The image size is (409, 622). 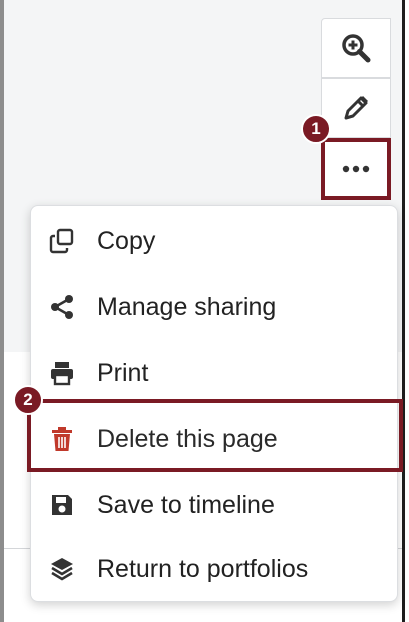 I want to click on trash-icon, so click(x=62, y=439).